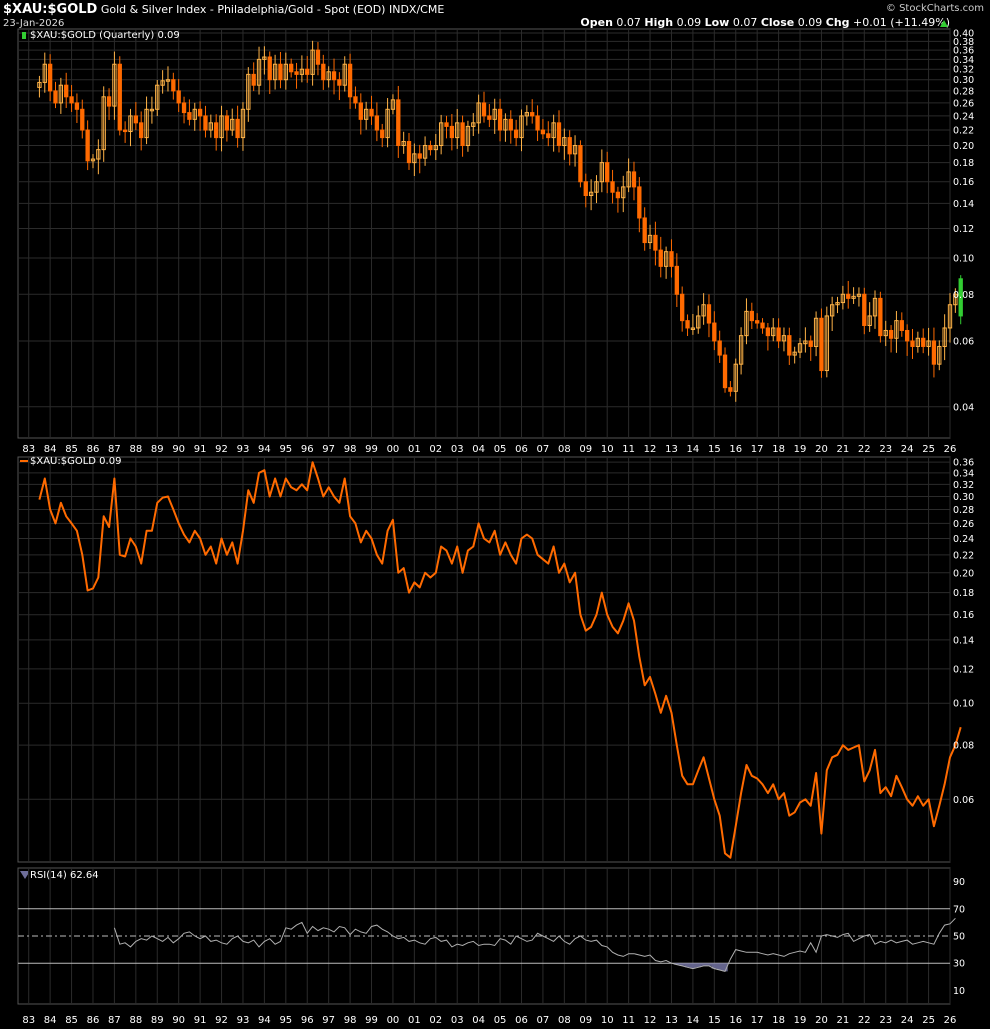 This screenshot has width=990, height=1029. What do you see at coordinates (735, 449) in the screenshot?
I see `x-tick-label: 16` at bounding box center [735, 449].